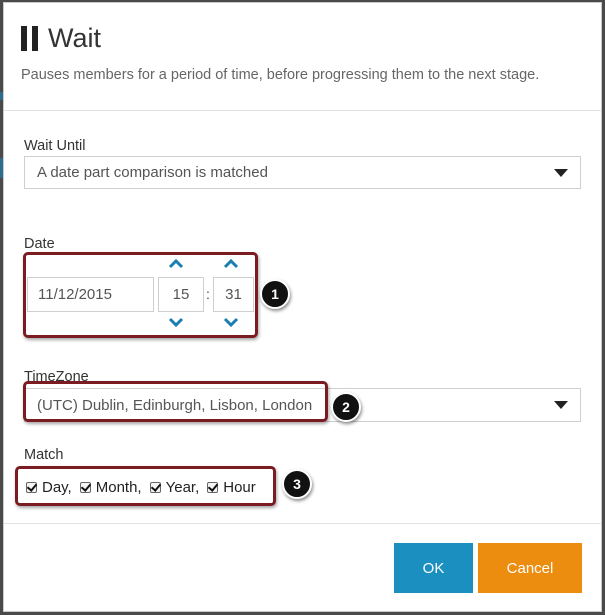 This screenshot has width=605, height=615. What do you see at coordinates (275, 294) in the screenshot?
I see `callout-badge-1: 1` at bounding box center [275, 294].